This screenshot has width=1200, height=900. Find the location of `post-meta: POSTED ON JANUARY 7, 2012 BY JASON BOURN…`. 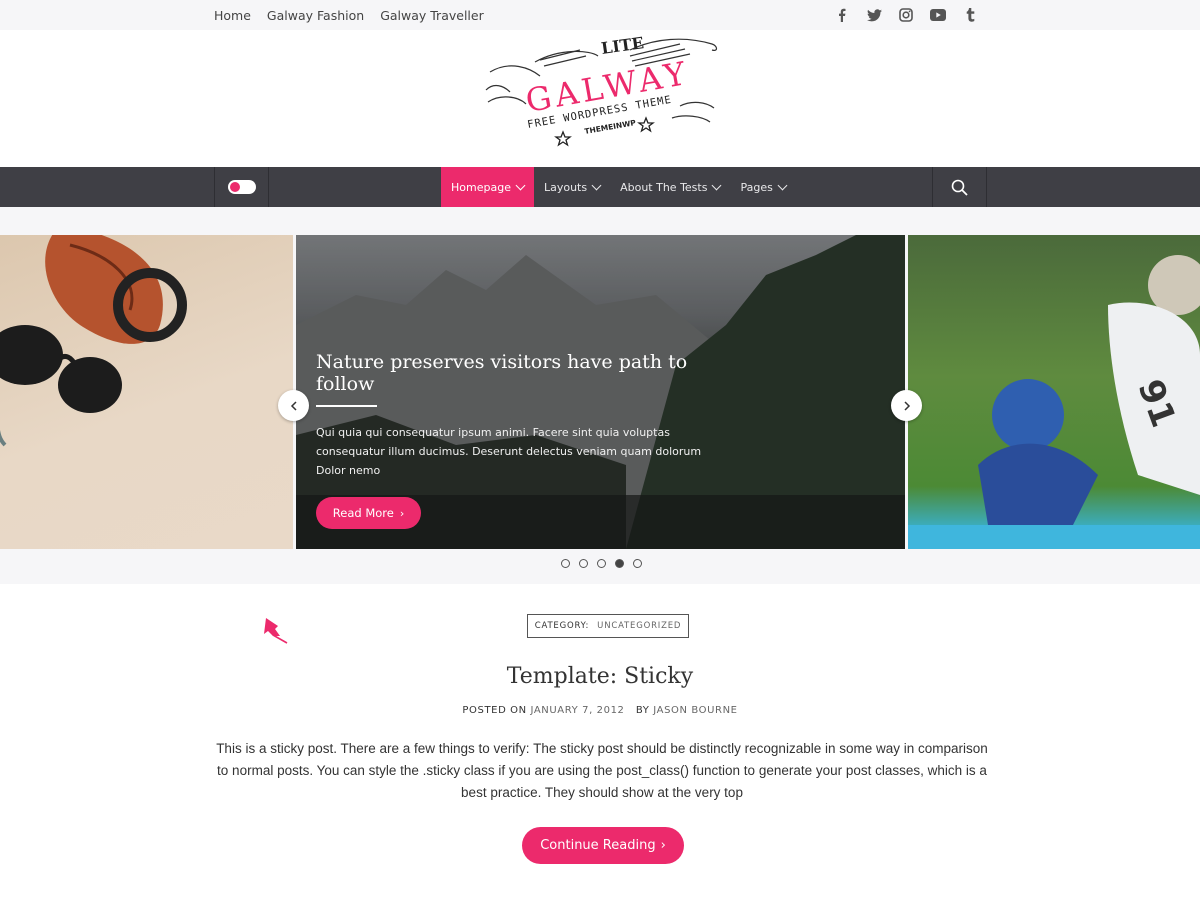

post-meta: POSTED ON JANUARY 7, 2012 BY JASON BOURN… is located at coordinates (600, 710).